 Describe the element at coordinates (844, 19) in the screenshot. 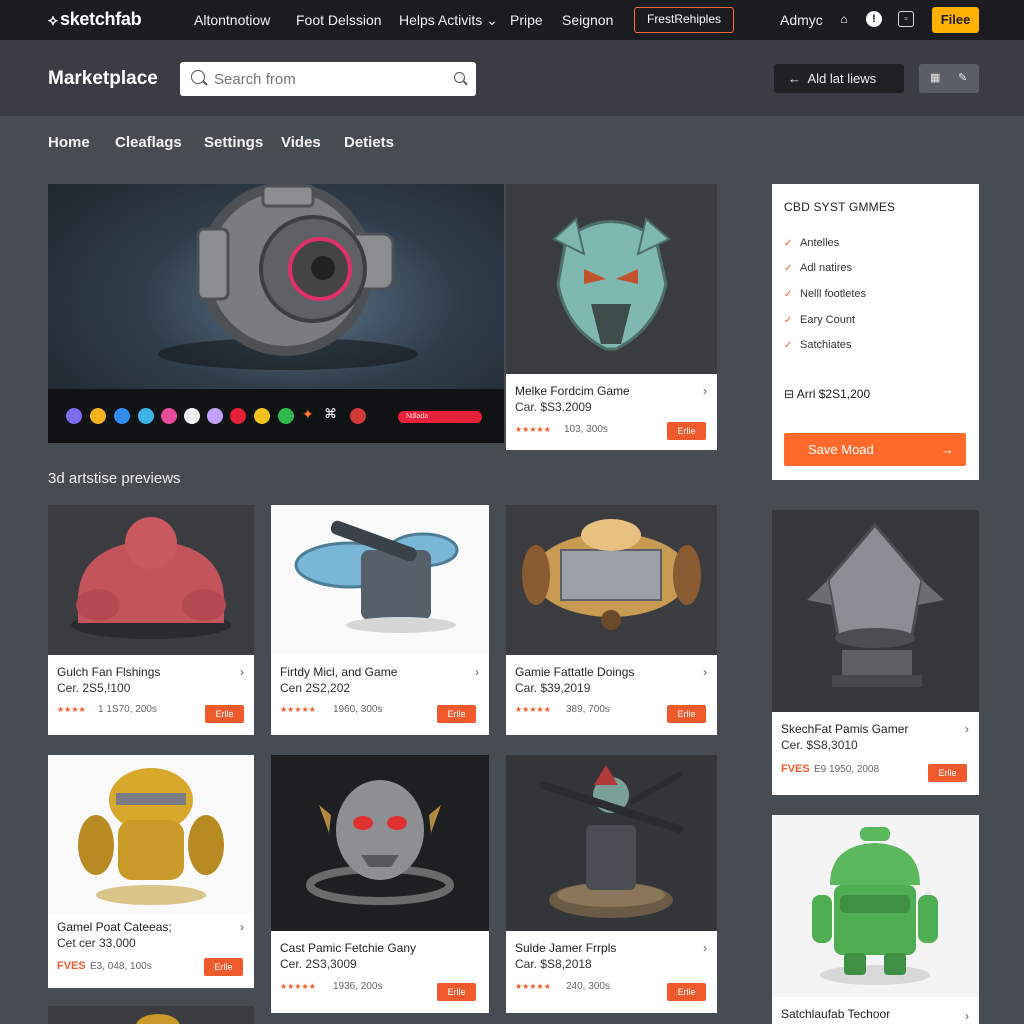

I see `home-icon: ⌂` at that location.